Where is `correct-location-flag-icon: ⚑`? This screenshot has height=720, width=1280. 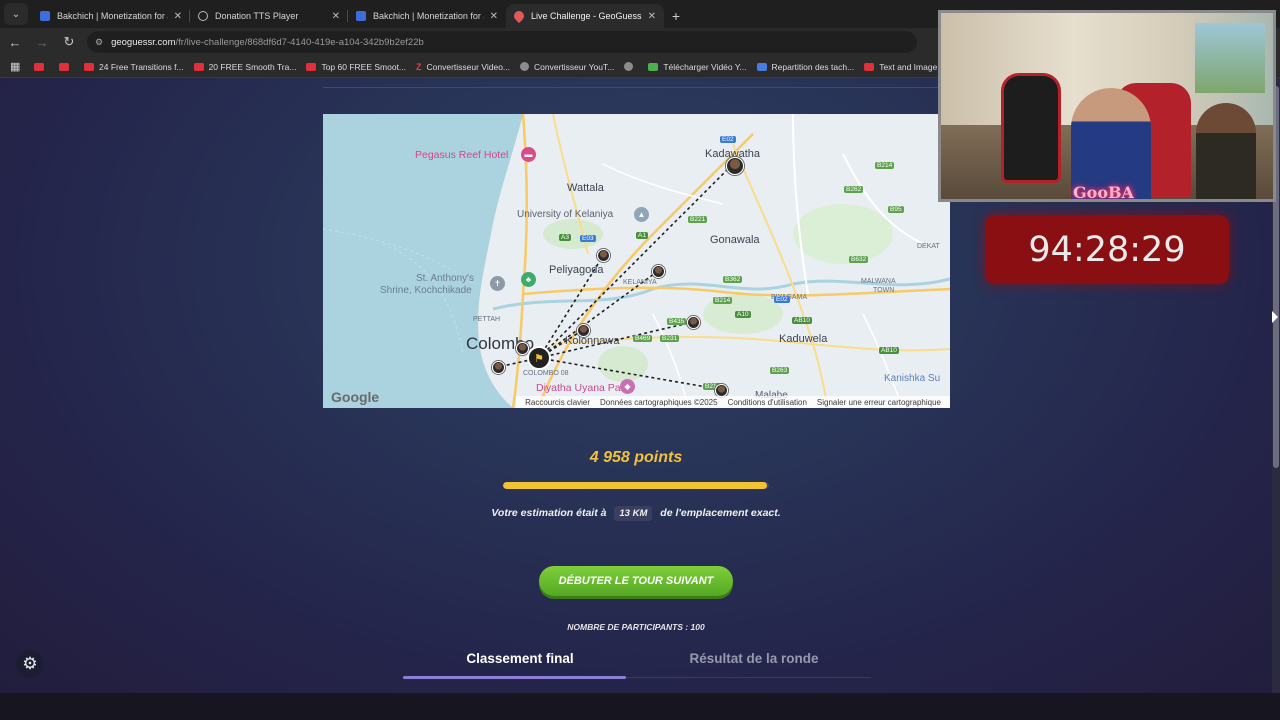 correct-location-flag-icon: ⚑ is located at coordinates (539, 358).